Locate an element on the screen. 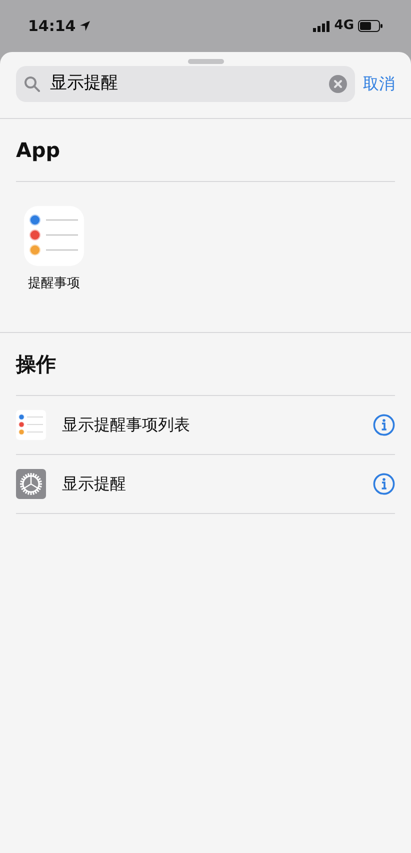 This screenshot has height=853, width=411. section-title: App is located at coordinates (39, 150).